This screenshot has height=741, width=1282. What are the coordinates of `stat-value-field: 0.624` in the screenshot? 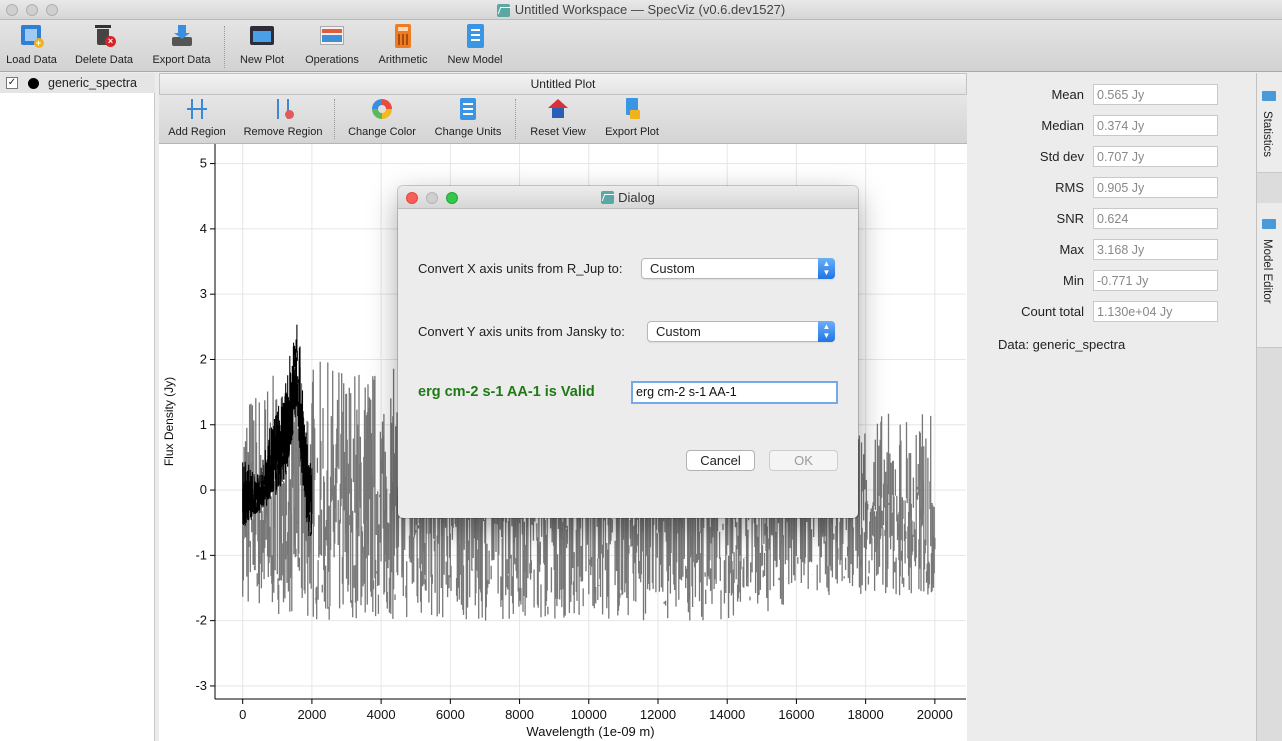 It's located at (1155, 218).